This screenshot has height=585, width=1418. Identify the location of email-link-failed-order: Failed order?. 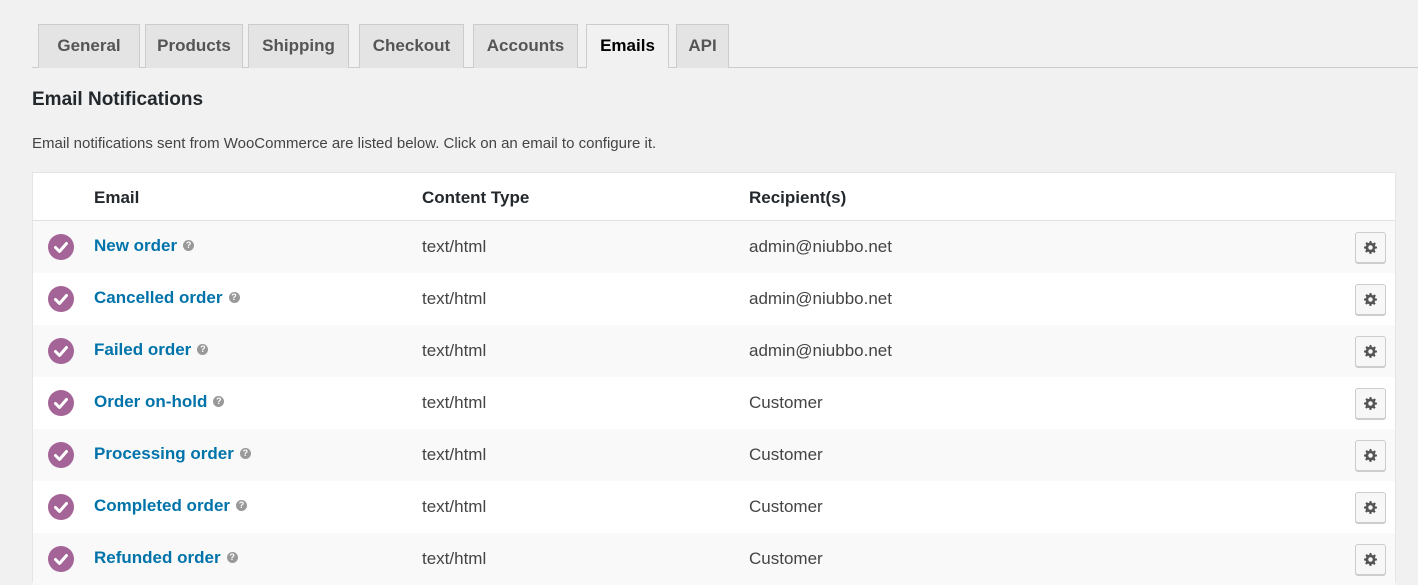
(151, 350).